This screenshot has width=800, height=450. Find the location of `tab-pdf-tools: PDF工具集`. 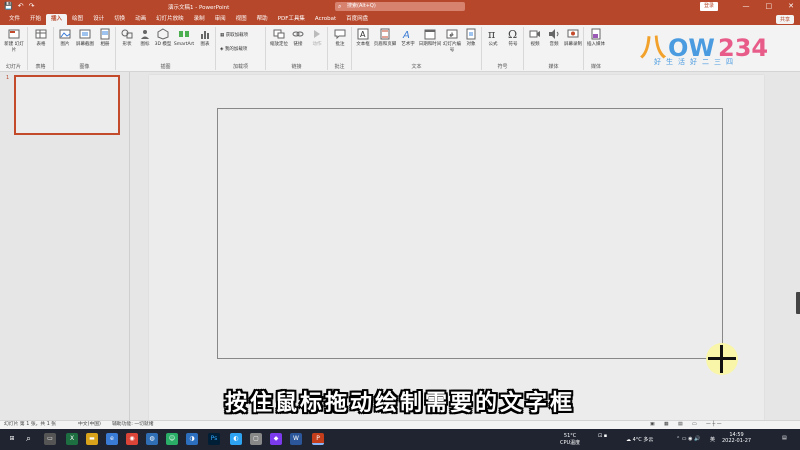

tab-pdf-tools: PDF工具集 is located at coordinates (291, 19).